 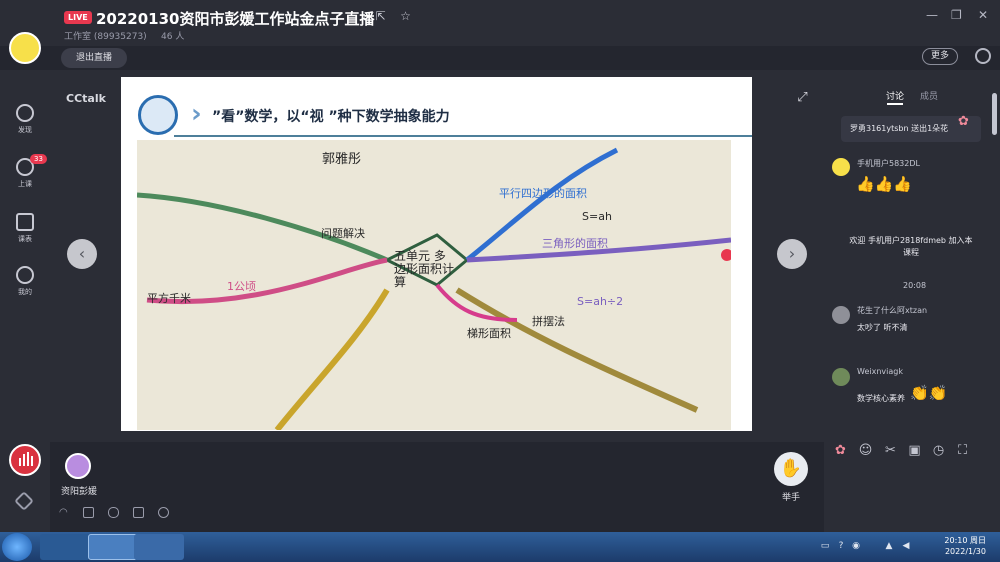 I want to click on maximize-icon: ❐, so click(x=956, y=15).